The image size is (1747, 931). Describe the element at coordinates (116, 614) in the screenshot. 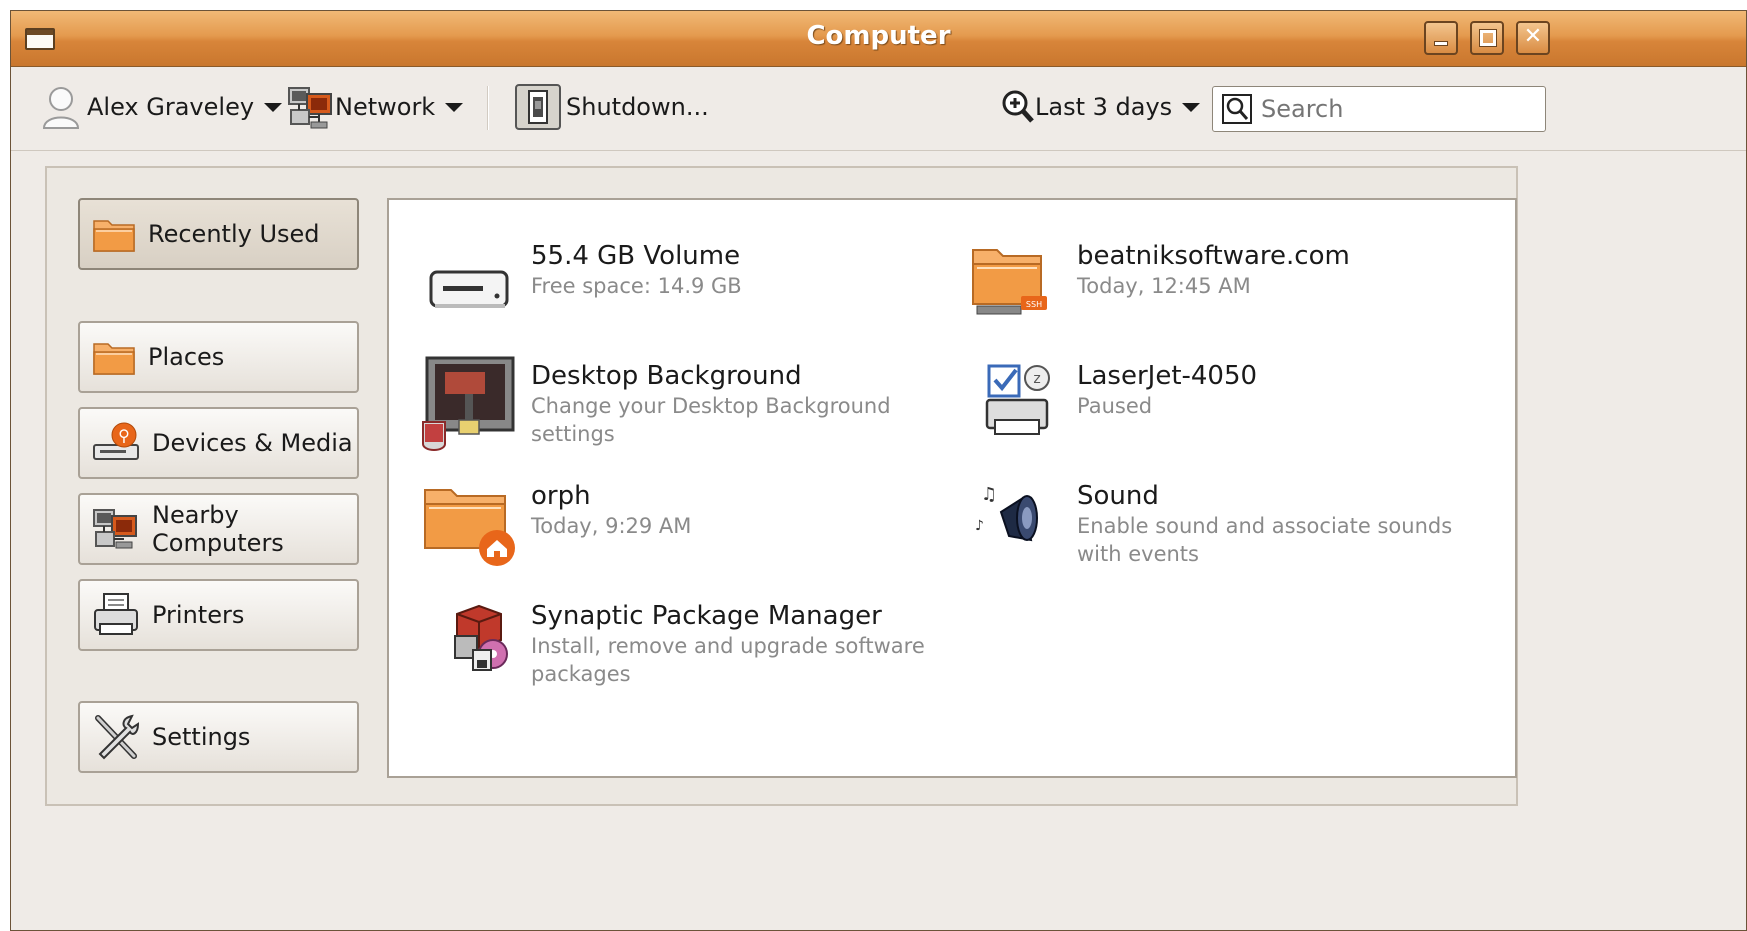

I see `printer-icon` at that location.